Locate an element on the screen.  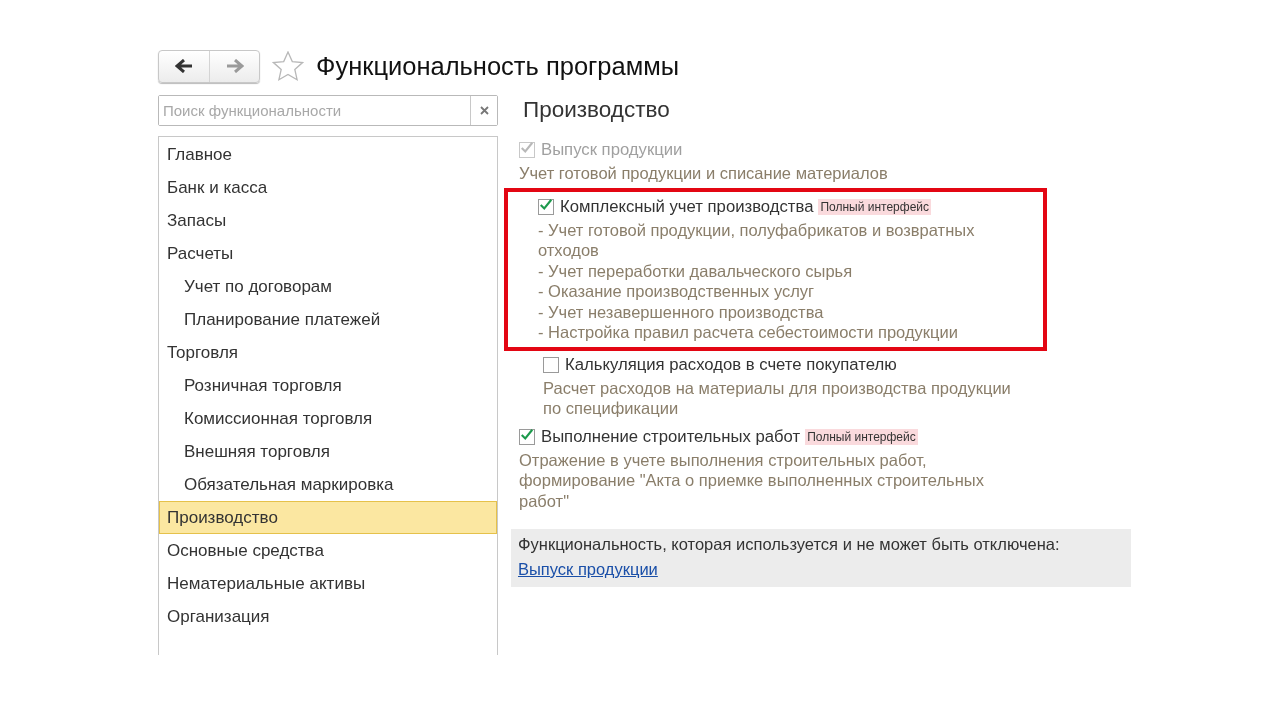
sidebar-item: Главное is located at coordinates (328, 154).